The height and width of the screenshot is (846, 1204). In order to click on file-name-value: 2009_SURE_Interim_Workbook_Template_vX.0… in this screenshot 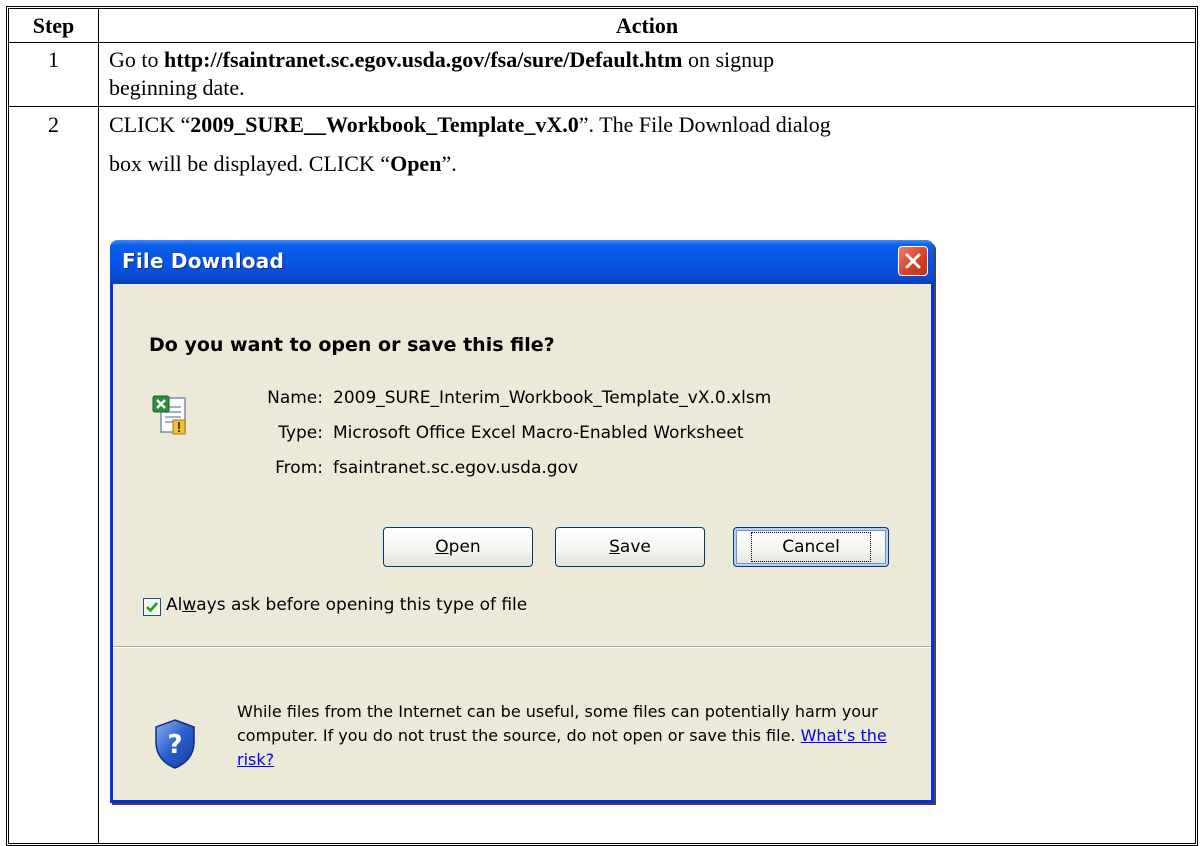, I will do `click(552, 398)`.